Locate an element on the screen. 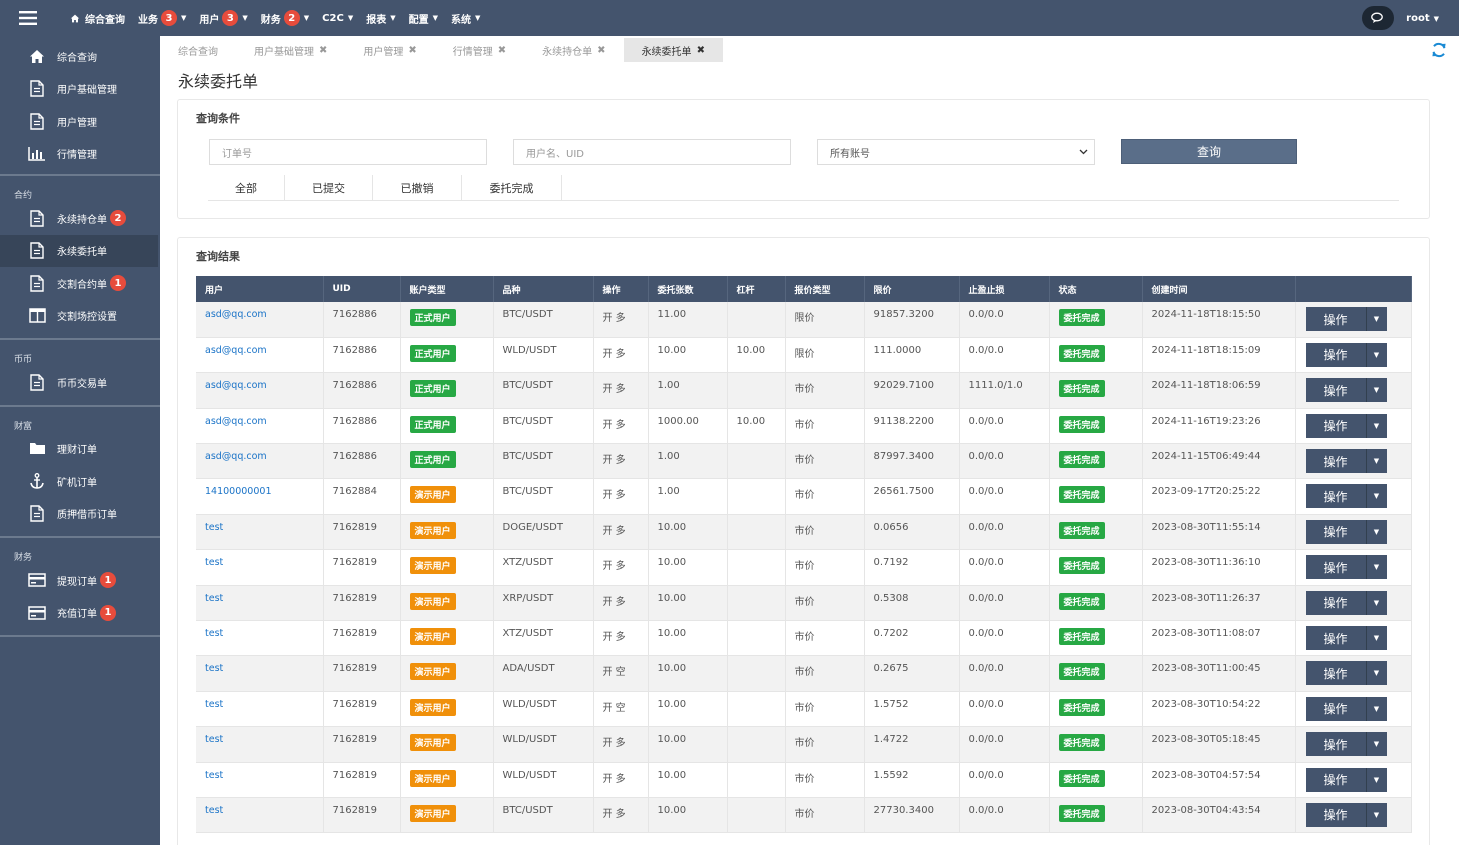 Image resolution: width=1459 pixels, height=845 pixels. sidebar-item-main-1: 用户基础管理 is located at coordinates (80, 89).